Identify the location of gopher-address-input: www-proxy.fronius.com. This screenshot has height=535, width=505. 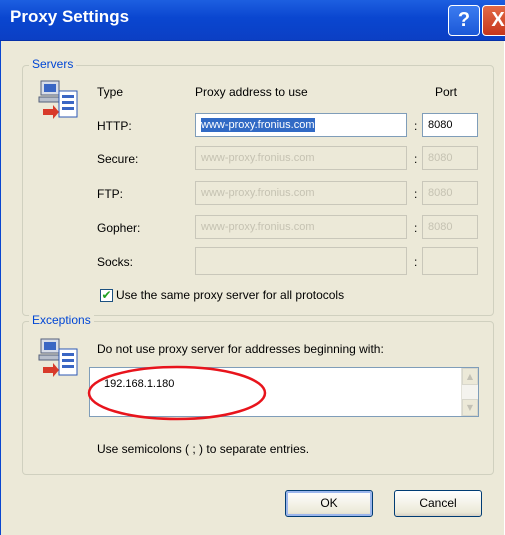
(301, 227).